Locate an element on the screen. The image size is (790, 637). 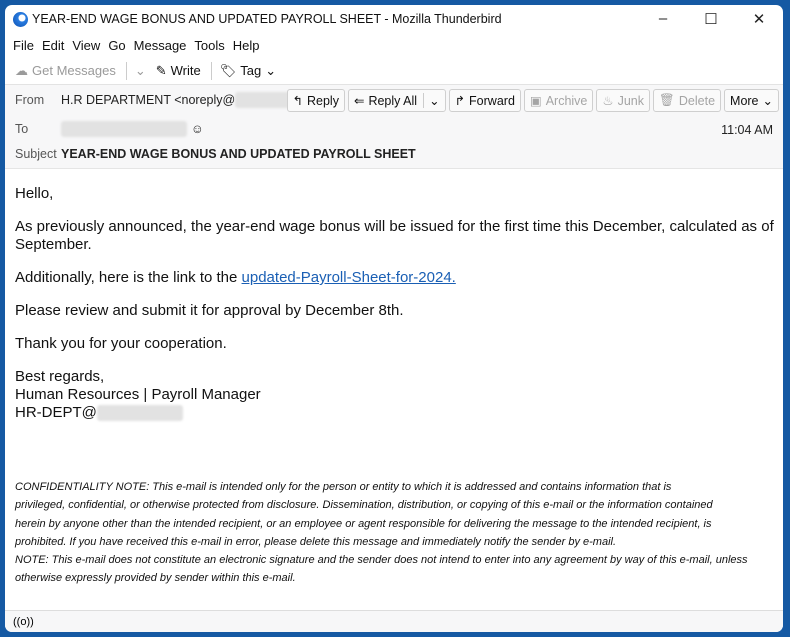
minimize-button: – is located at coordinates (663, 19).